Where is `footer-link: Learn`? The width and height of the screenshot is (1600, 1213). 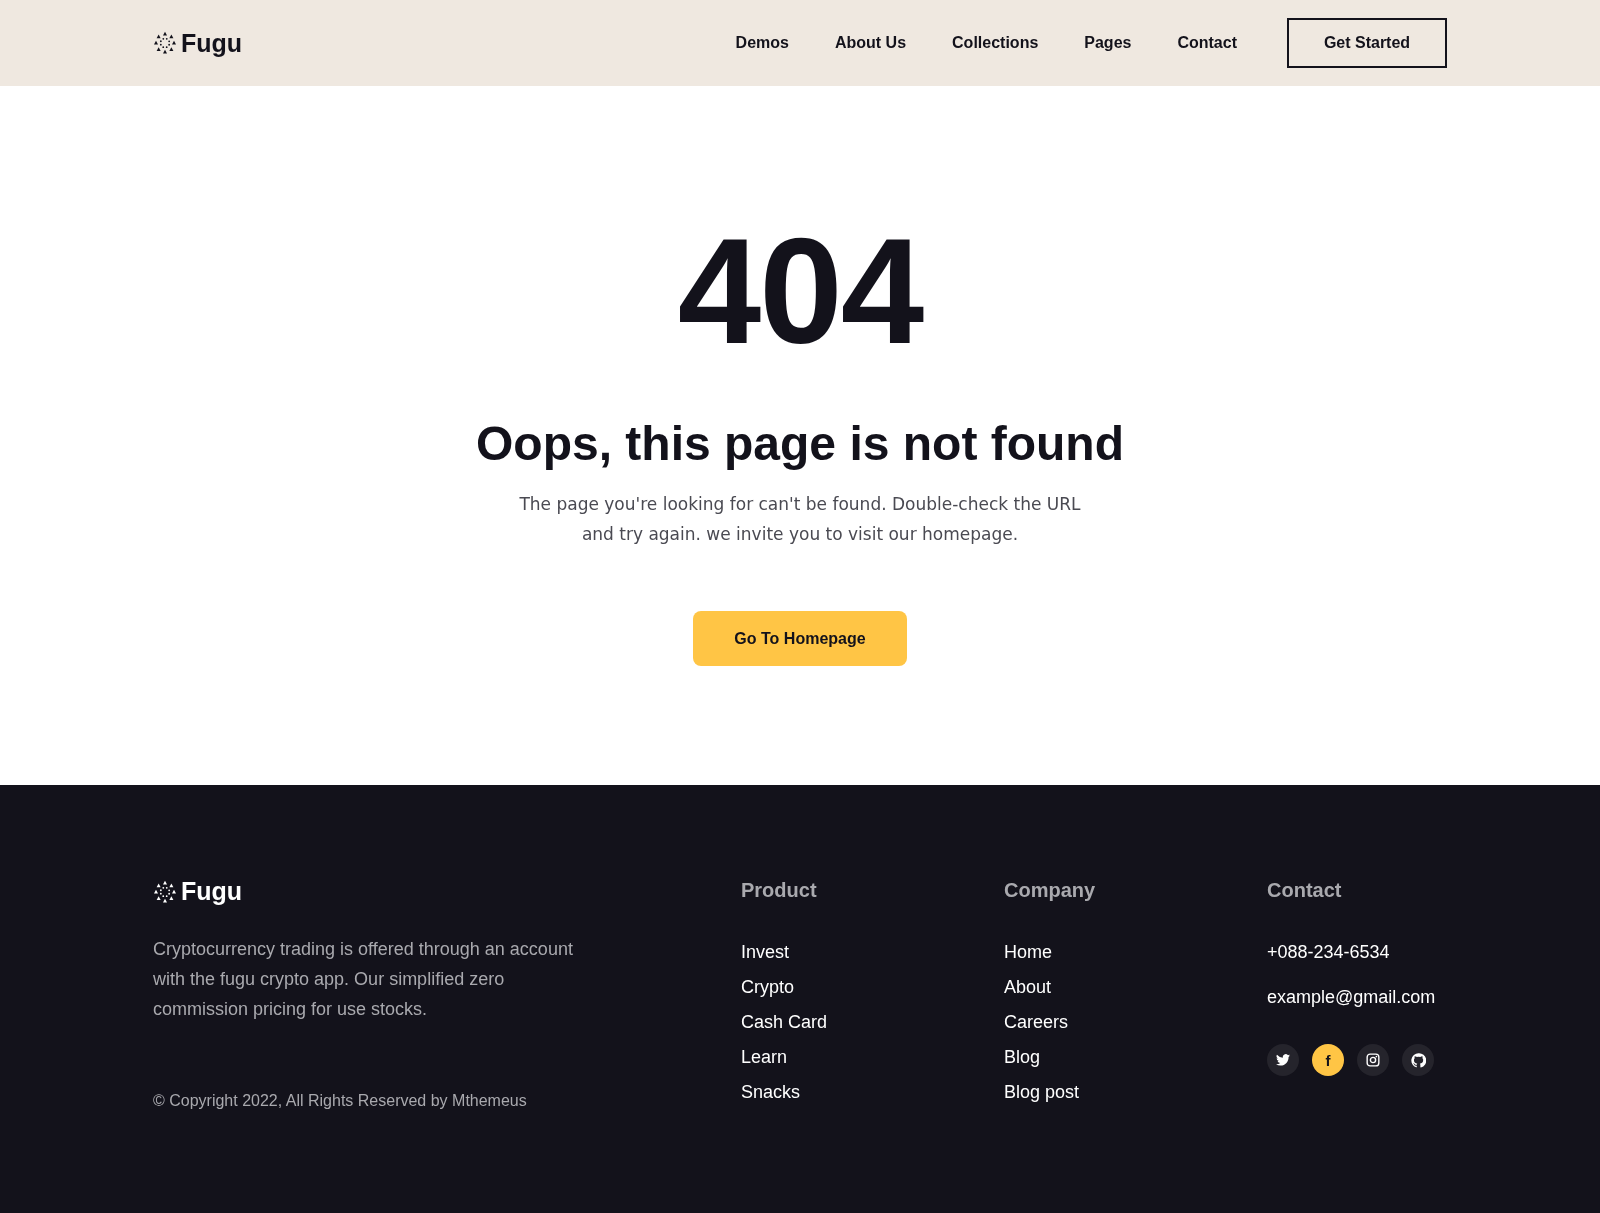 footer-link: Learn is located at coordinates (872, 1057).